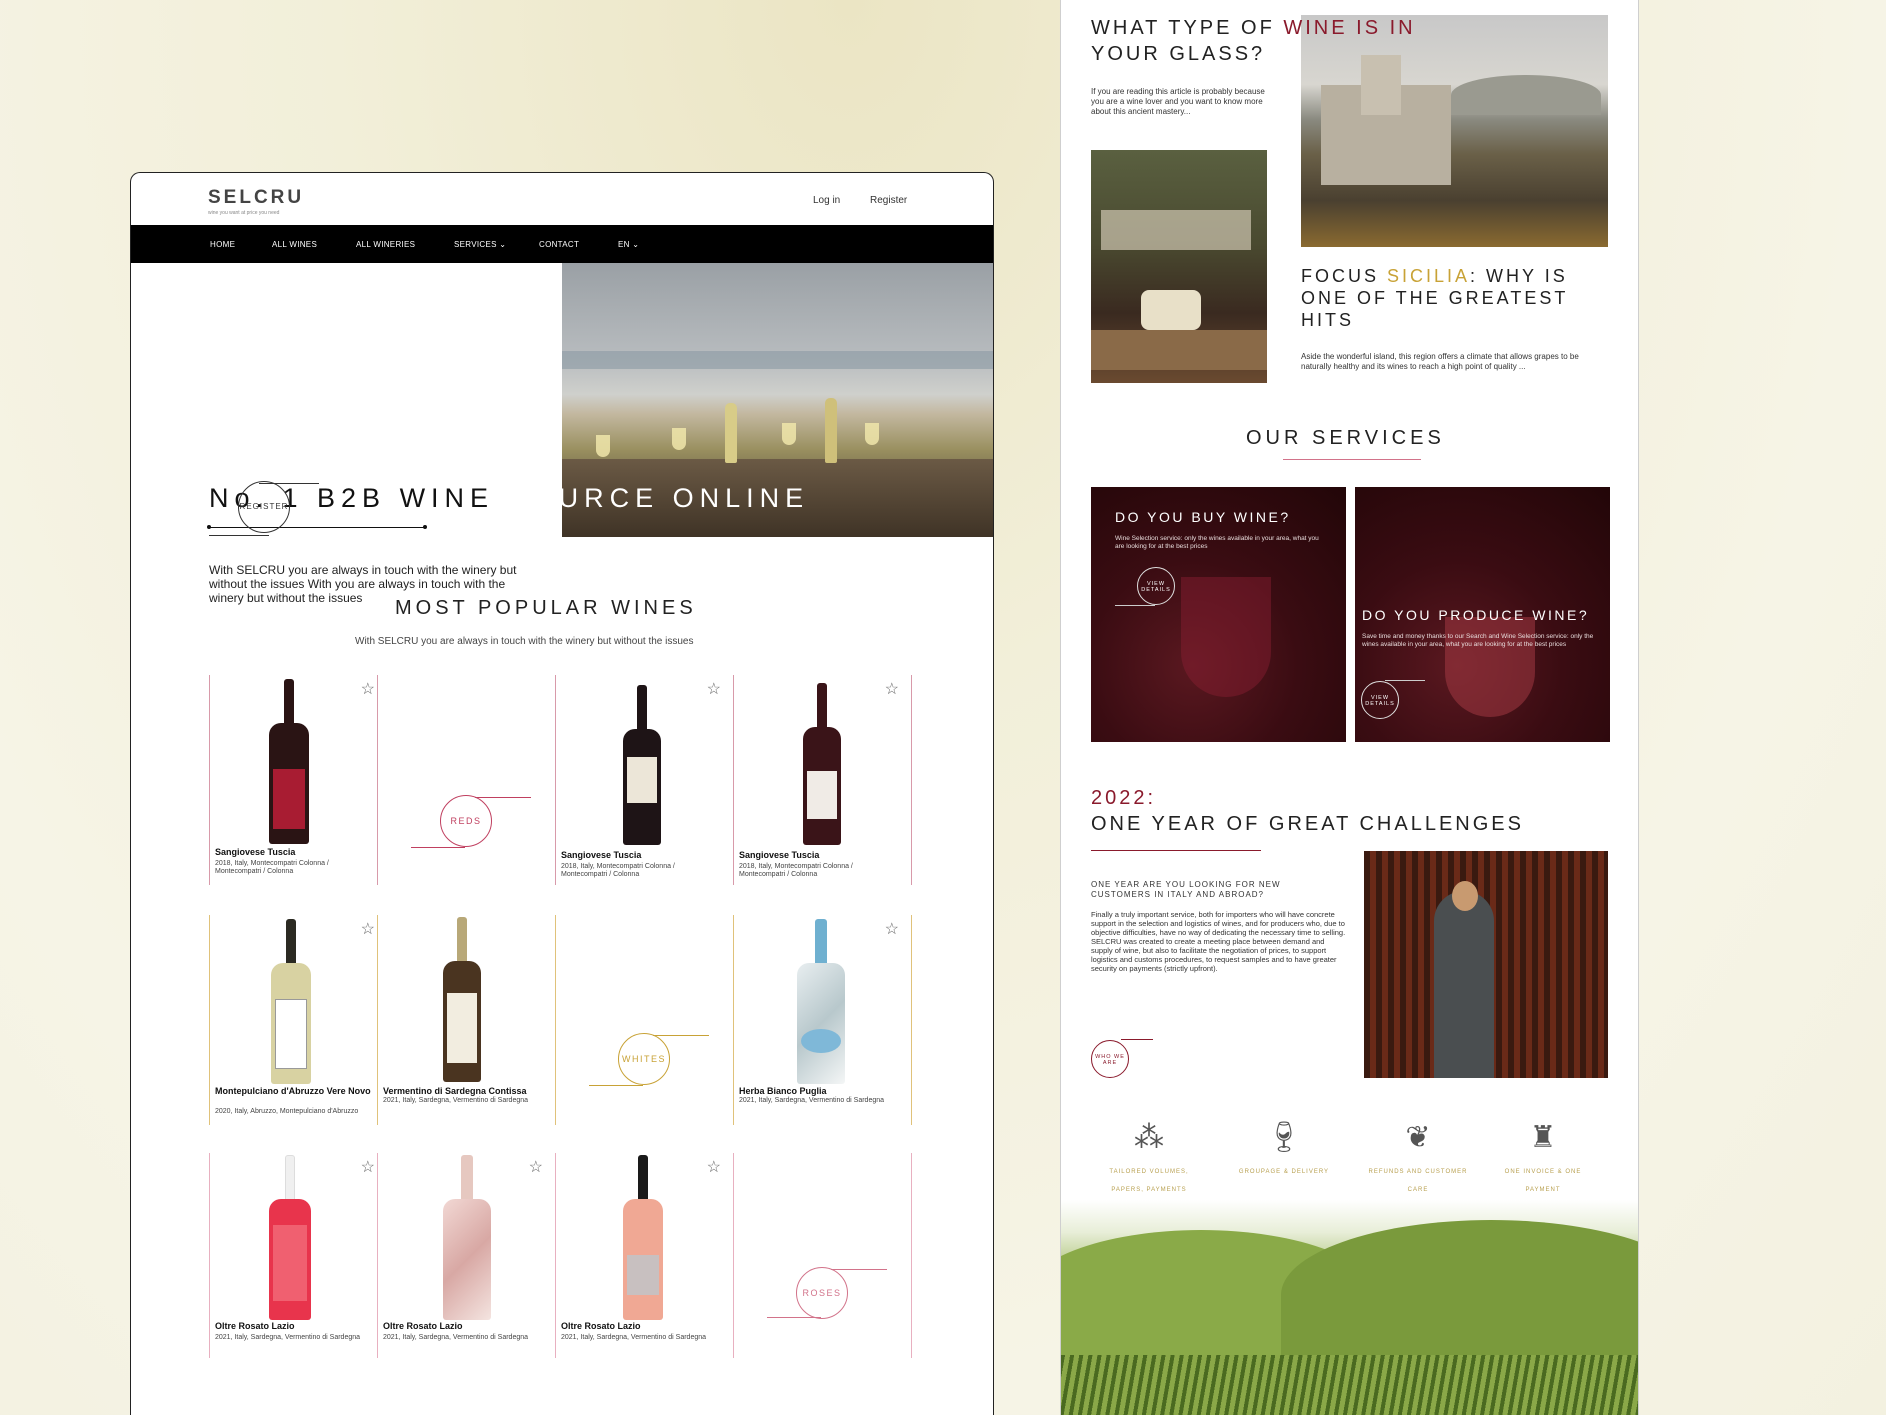 The height and width of the screenshot is (1415, 1886). I want to click on feature-label: REFUNDS AND CUSTOMER CARE, so click(1418, 1181).